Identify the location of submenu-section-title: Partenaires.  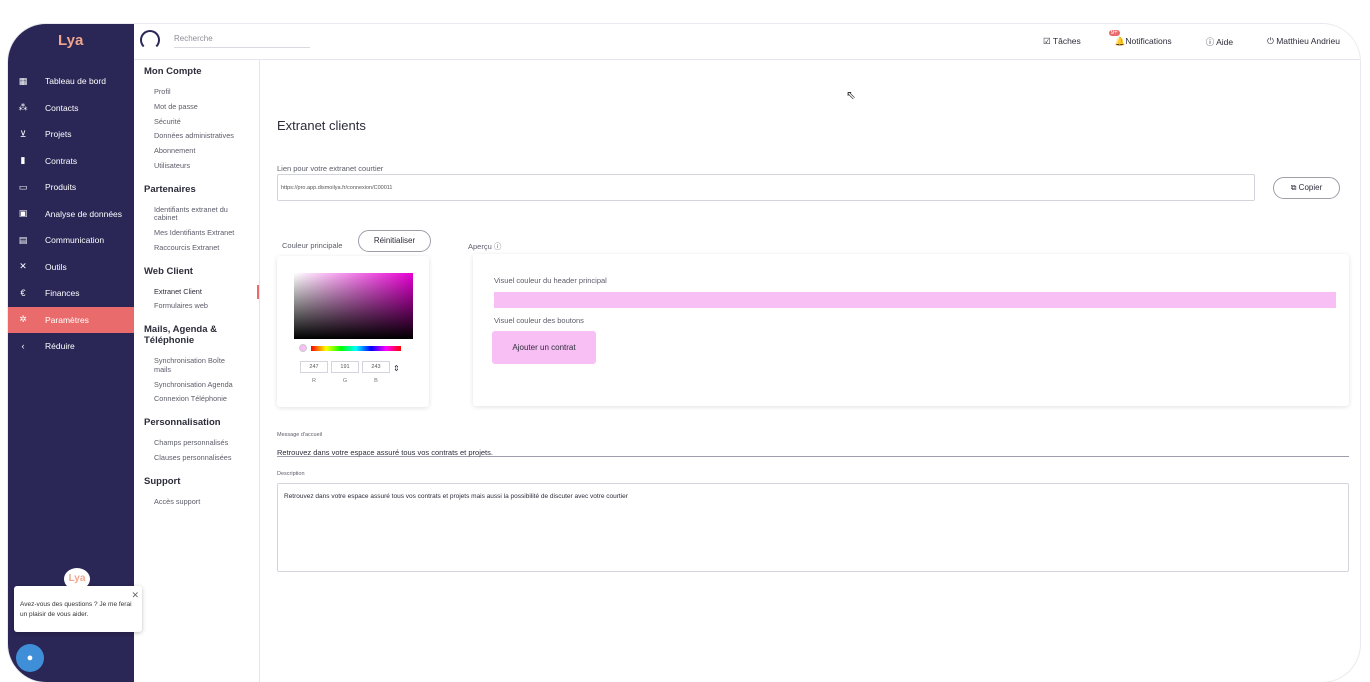
(170, 189).